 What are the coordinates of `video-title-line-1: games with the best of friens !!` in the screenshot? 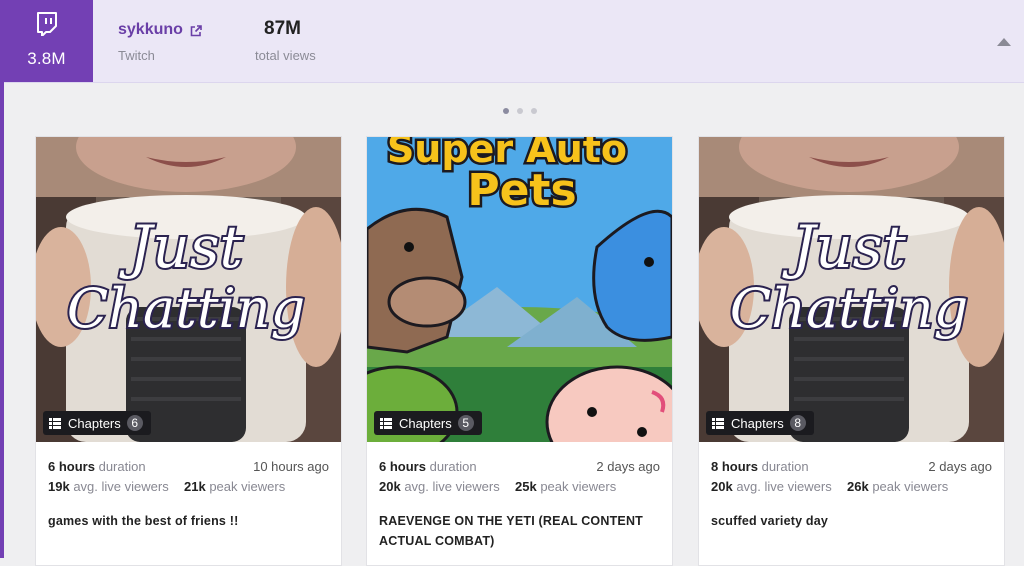 It's located at (143, 521).